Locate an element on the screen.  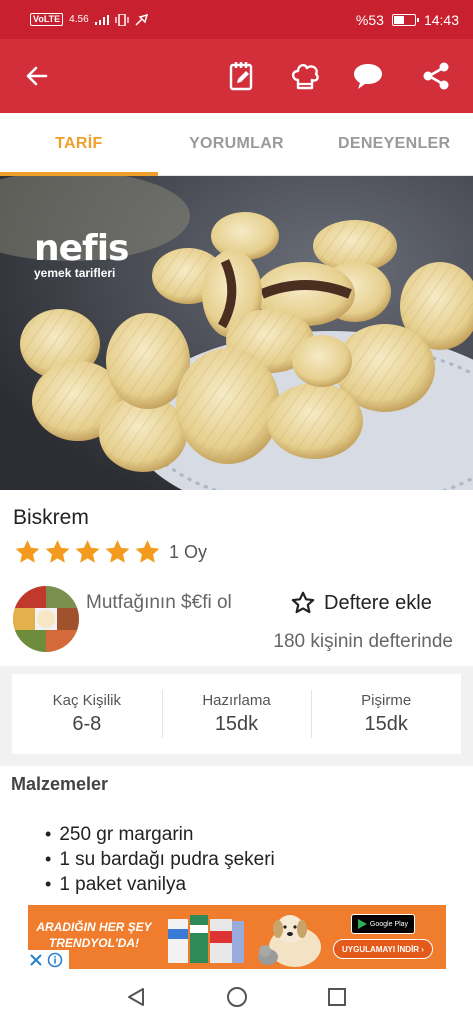
info-prep-time: Hazırlama 15dk is located at coordinates (236, 714).